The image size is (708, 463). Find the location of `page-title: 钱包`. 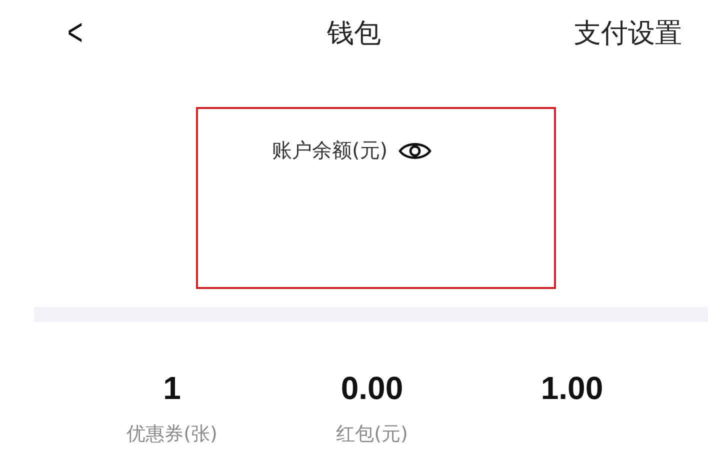

page-title: 钱包 is located at coordinates (354, 34).